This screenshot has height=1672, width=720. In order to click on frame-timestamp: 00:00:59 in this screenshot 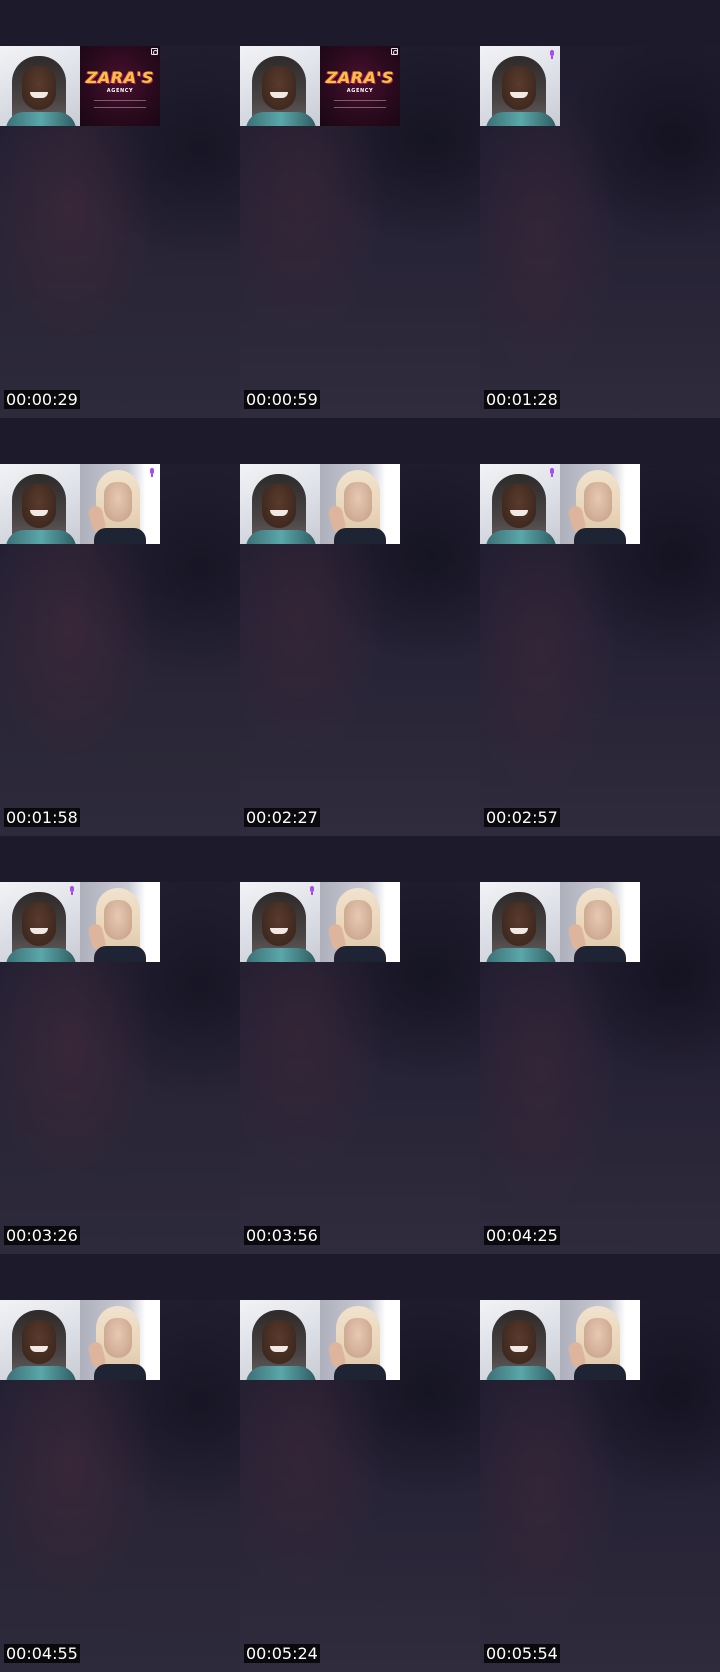, I will do `click(282, 399)`.